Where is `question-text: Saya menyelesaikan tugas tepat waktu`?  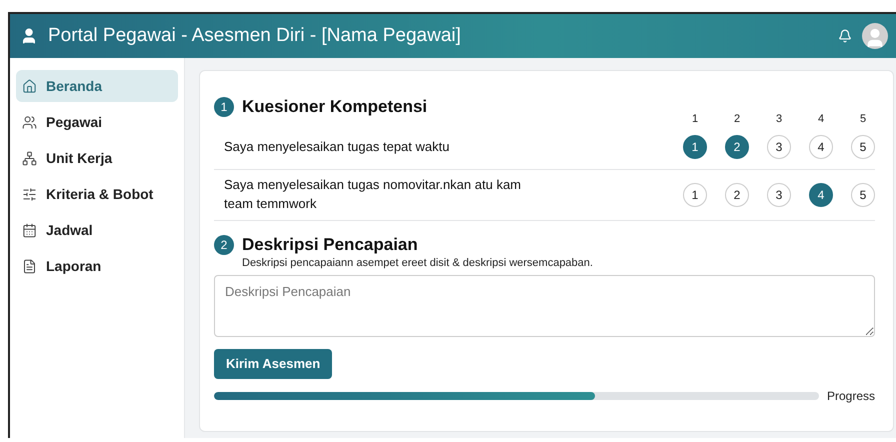 question-text: Saya menyelesaikan tugas tepat waktu is located at coordinates (337, 147).